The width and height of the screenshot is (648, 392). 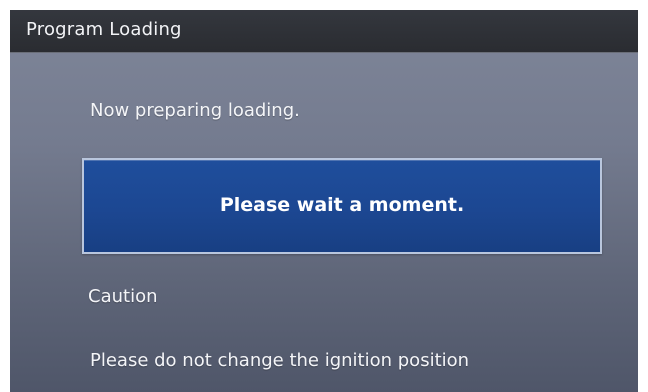 I want to click on wait-message-text: Please wait a moment., so click(x=342, y=205).